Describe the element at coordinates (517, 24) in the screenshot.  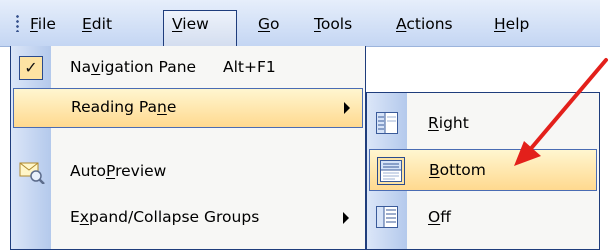
I see `menu-help-rest: elp` at that location.